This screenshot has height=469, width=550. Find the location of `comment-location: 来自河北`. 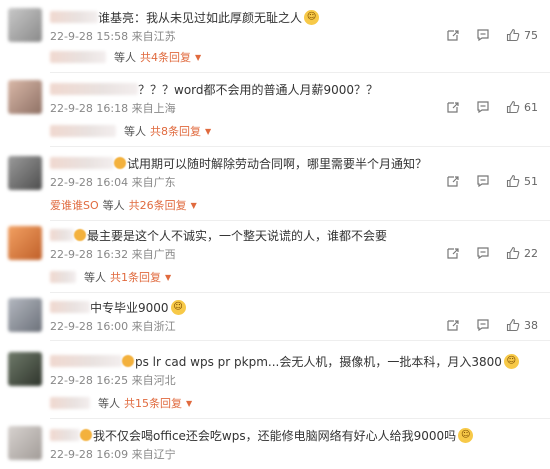

comment-location: 来自河北 is located at coordinates (153, 380).